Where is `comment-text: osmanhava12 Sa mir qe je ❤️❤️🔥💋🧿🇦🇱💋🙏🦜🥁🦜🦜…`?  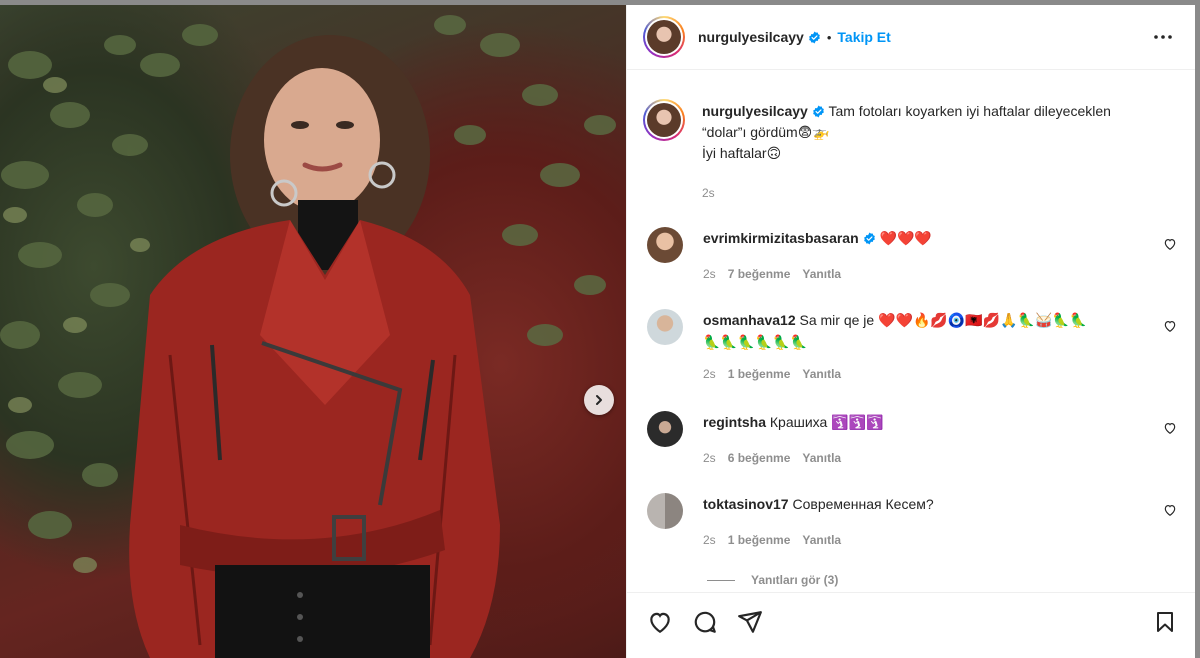 comment-text: osmanhava12 Sa mir qe je ❤️❤️🔥💋🧿🇦🇱💋🙏🦜🥁🦜🦜… is located at coordinates (923, 331).